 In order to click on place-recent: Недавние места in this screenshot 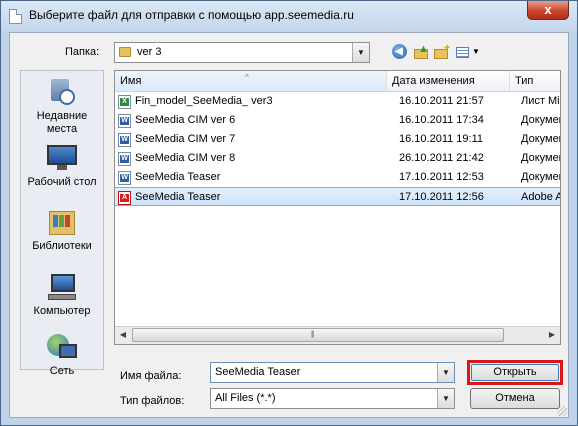, I will do `click(62, 106)`.